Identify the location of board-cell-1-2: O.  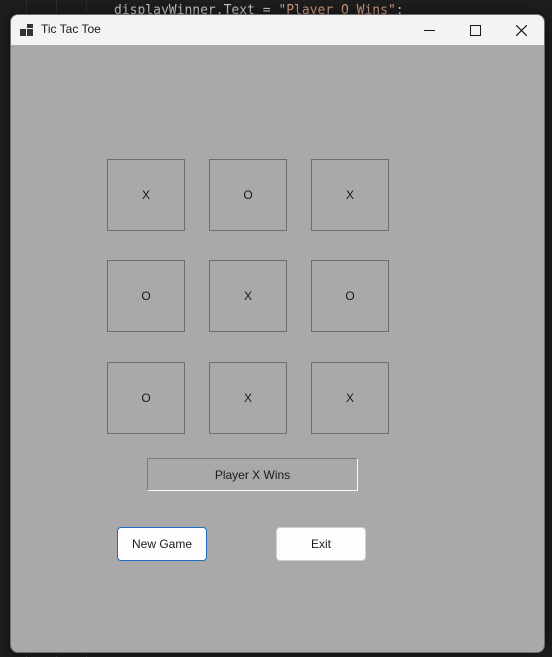
(350, 296).